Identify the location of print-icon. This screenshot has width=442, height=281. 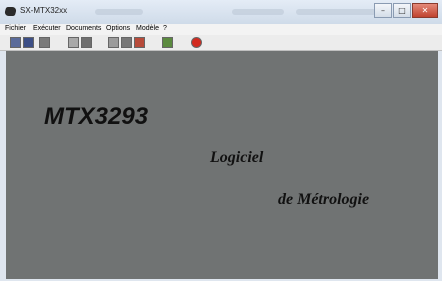
(44, 42).